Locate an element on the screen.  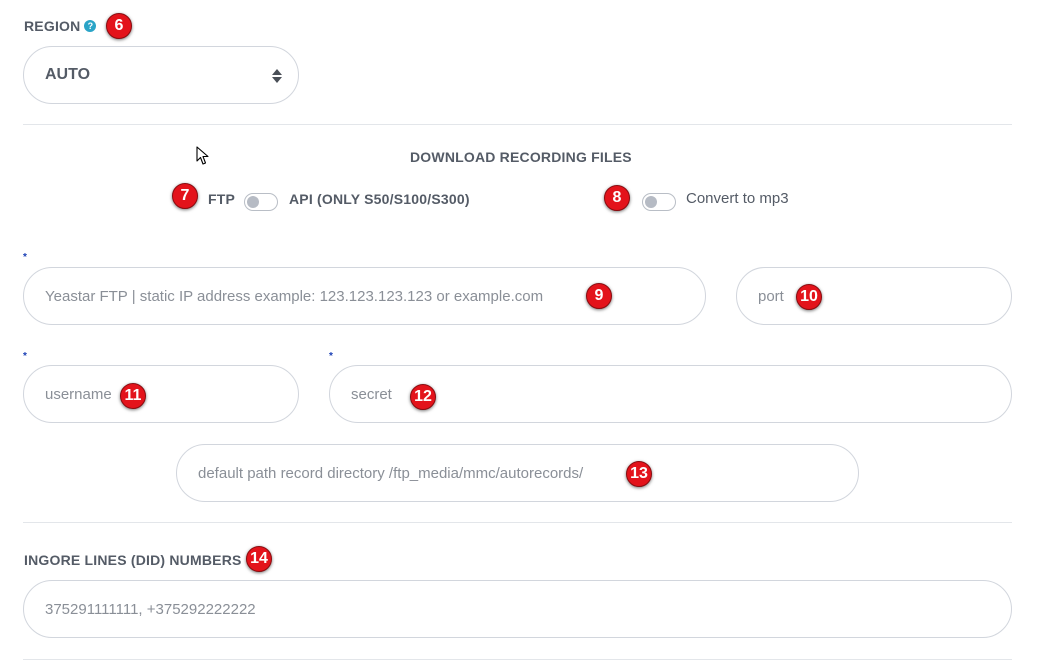
mouse-cursor-icon is located at coordinates (202, 155).